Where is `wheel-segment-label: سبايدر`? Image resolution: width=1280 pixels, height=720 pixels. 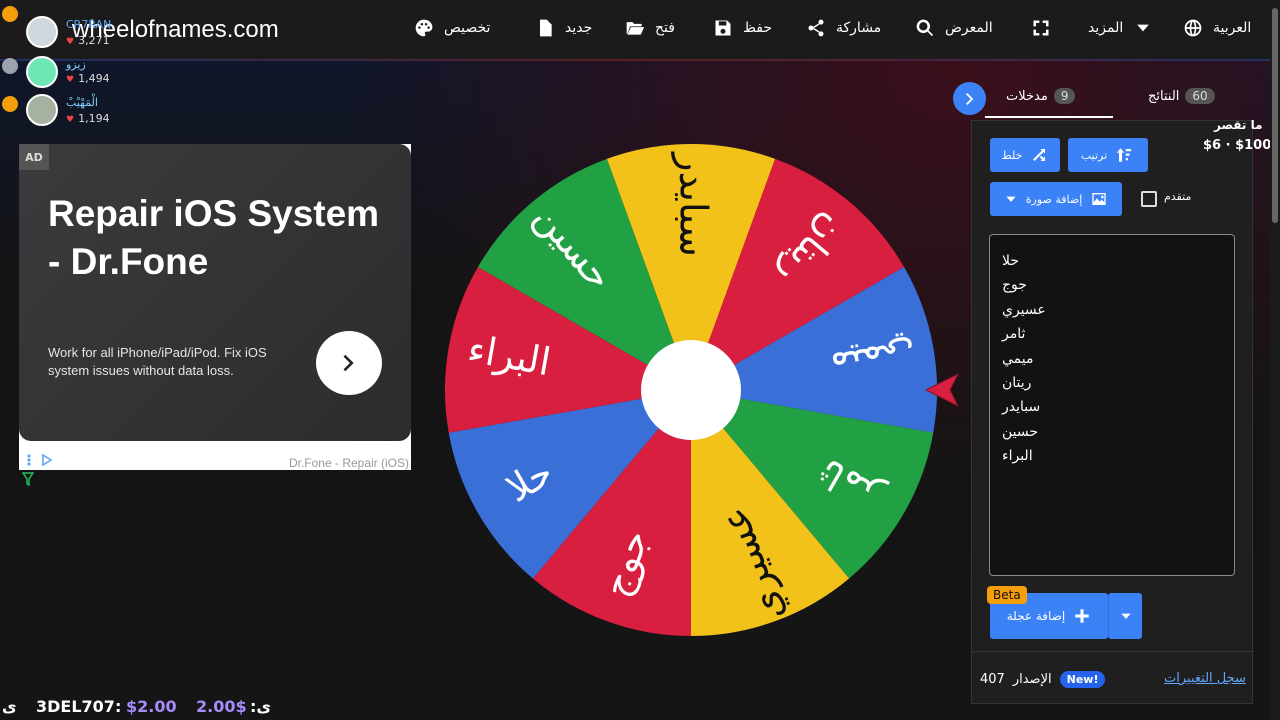
wheel-segment-label: سبايدر is located at coordinates (694, 204).